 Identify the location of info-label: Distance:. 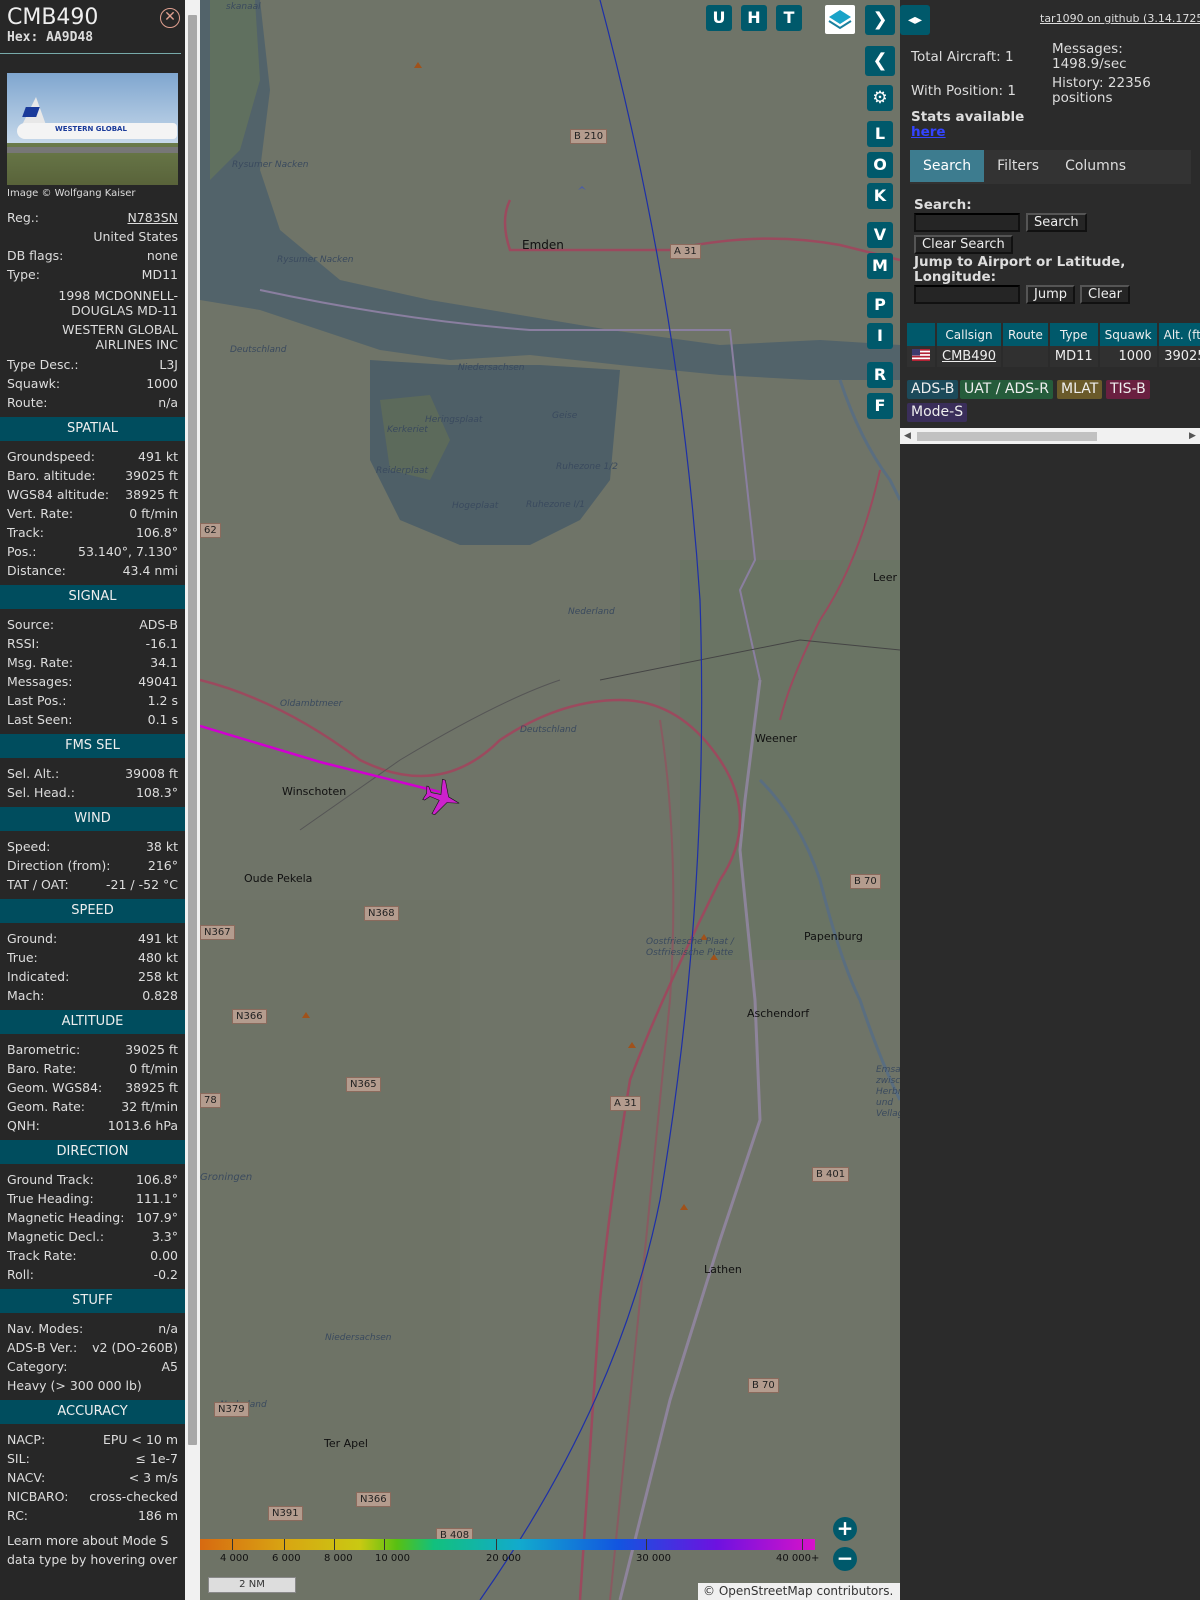
(36, 570).